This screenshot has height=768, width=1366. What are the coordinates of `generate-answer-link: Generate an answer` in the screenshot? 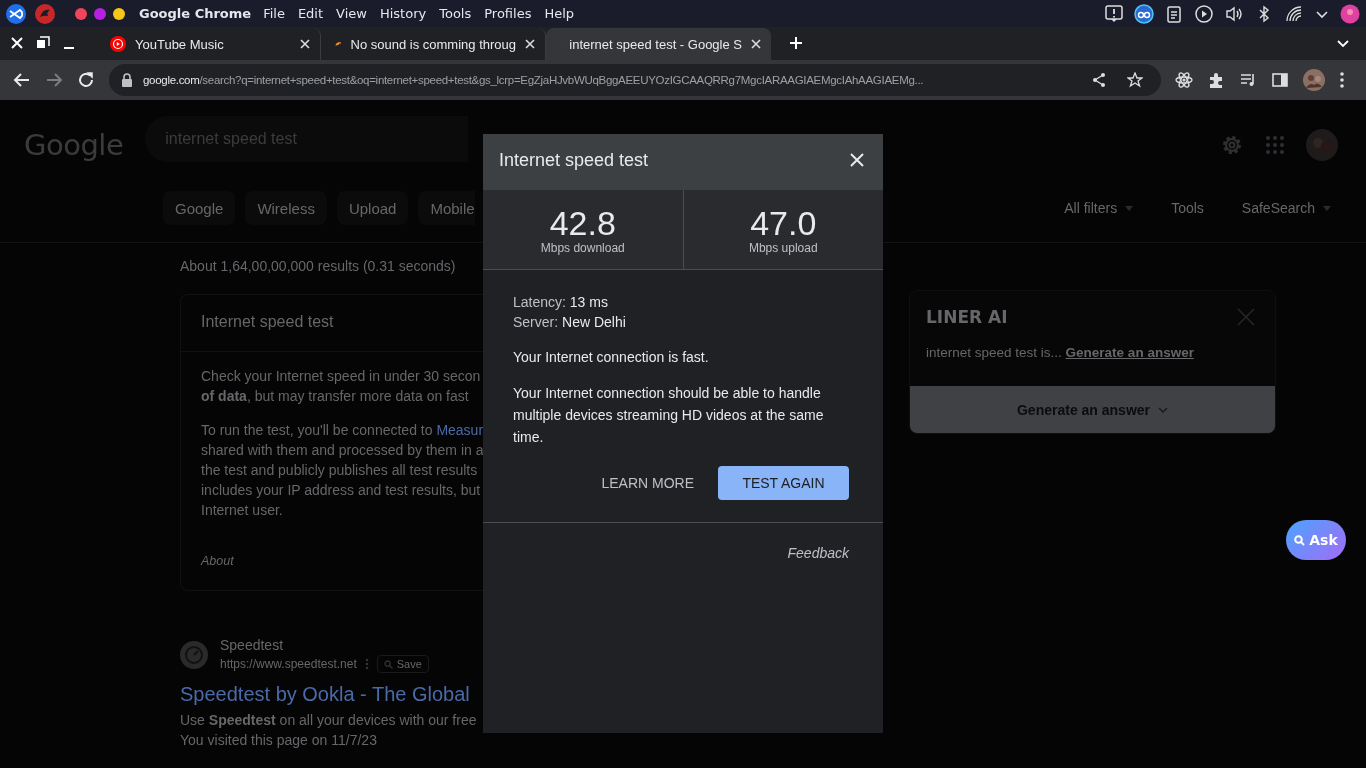 It's located at (1129, 352).